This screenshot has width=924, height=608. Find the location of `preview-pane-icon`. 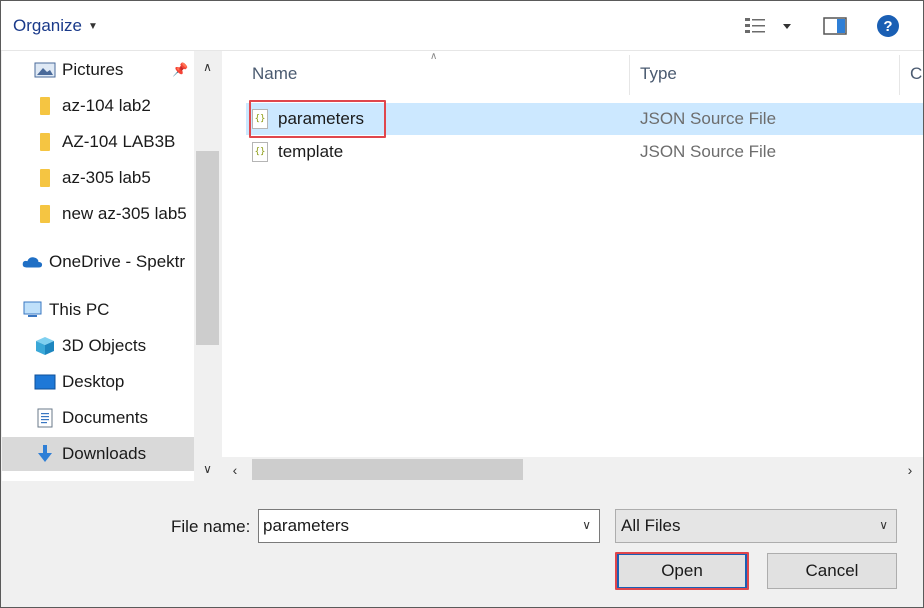

preview-pane-icon is located at coordinates (835, 26).